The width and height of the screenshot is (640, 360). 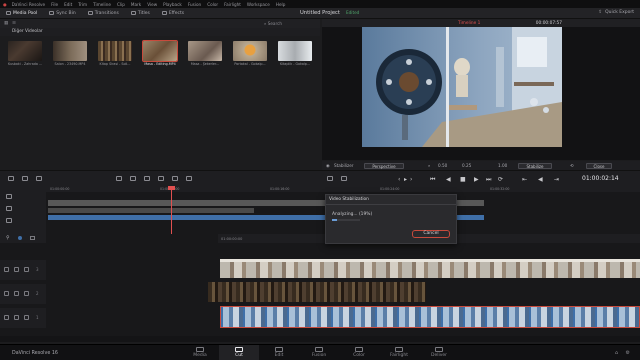 I want to click on strength-value: 0.25, so click(x=466, y=165).